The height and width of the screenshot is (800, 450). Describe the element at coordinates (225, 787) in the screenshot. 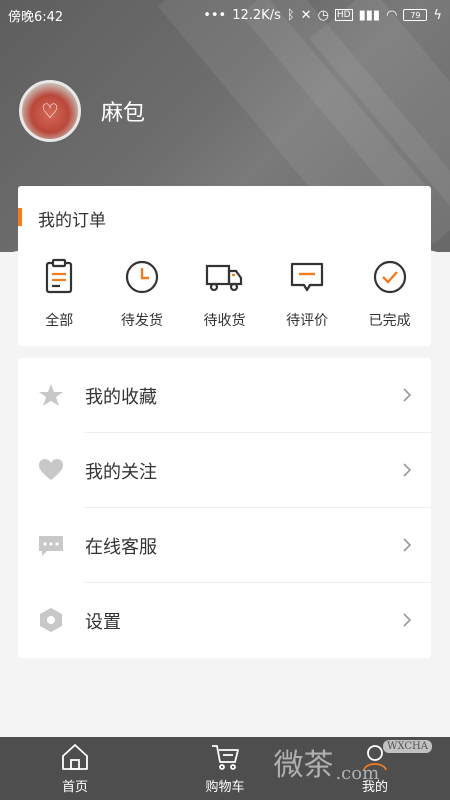

I see `tab-label: 购物车` at that location.